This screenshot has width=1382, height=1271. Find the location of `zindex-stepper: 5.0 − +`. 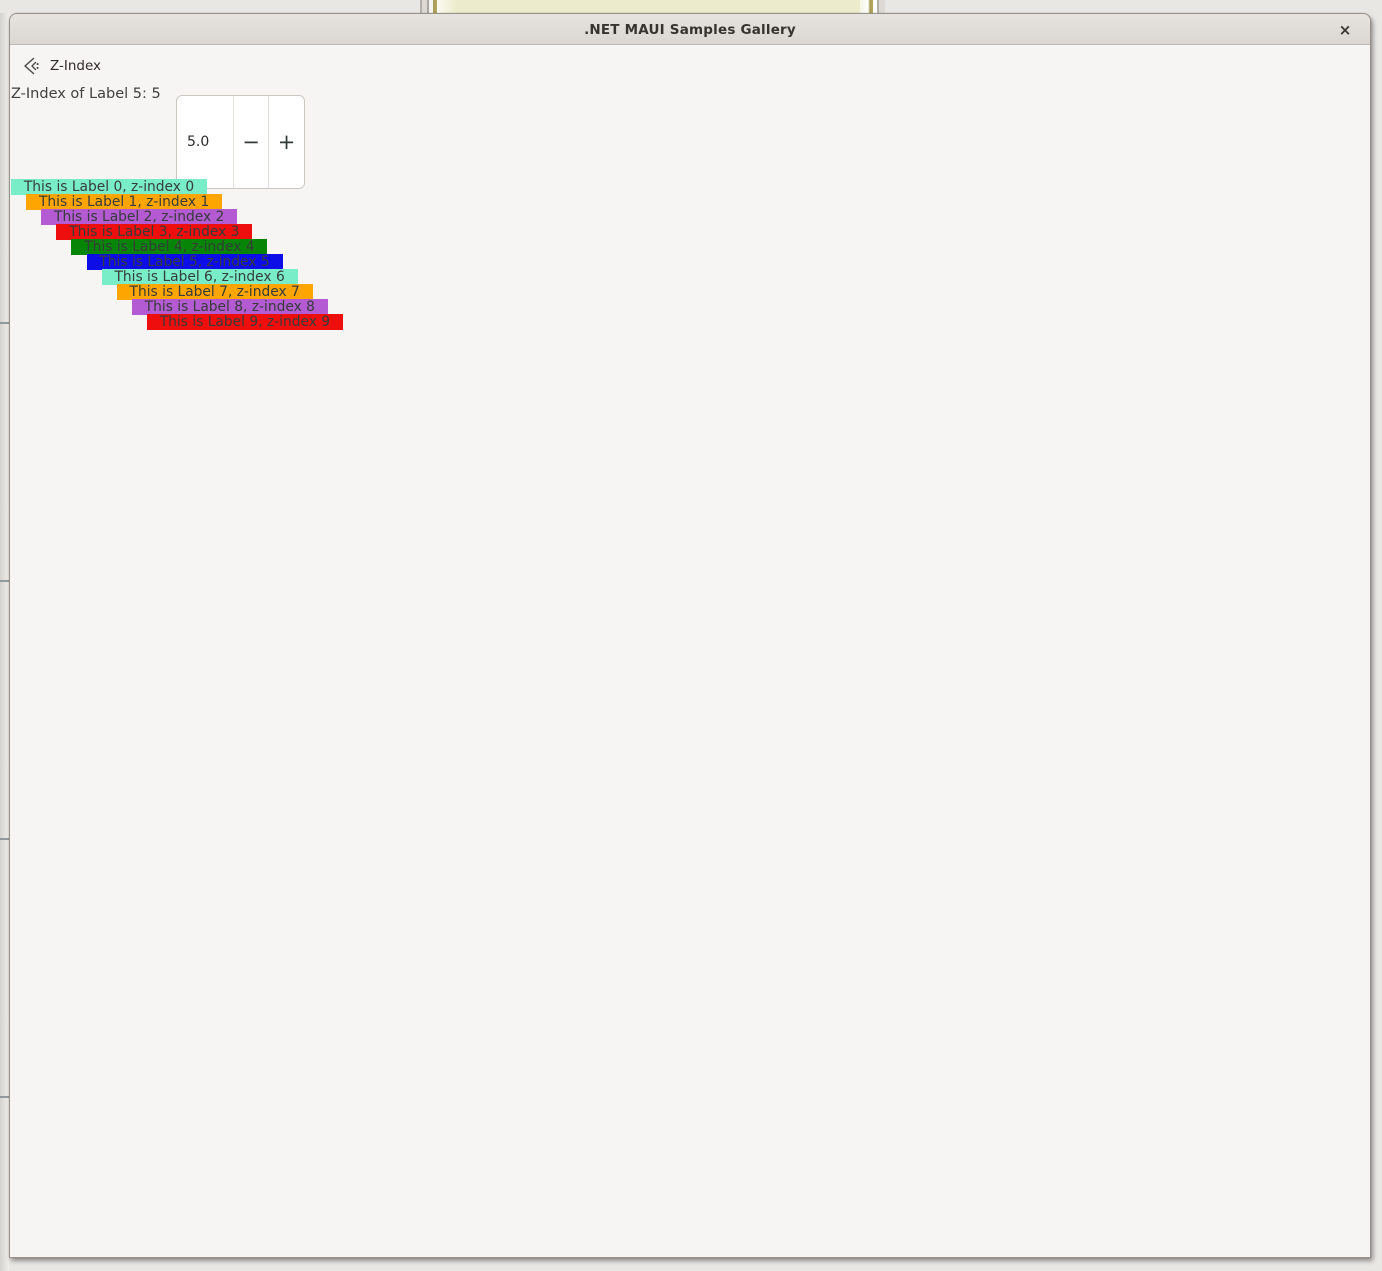

zindex-stepper: 5.0 − + is located at coordinates (240, 142).